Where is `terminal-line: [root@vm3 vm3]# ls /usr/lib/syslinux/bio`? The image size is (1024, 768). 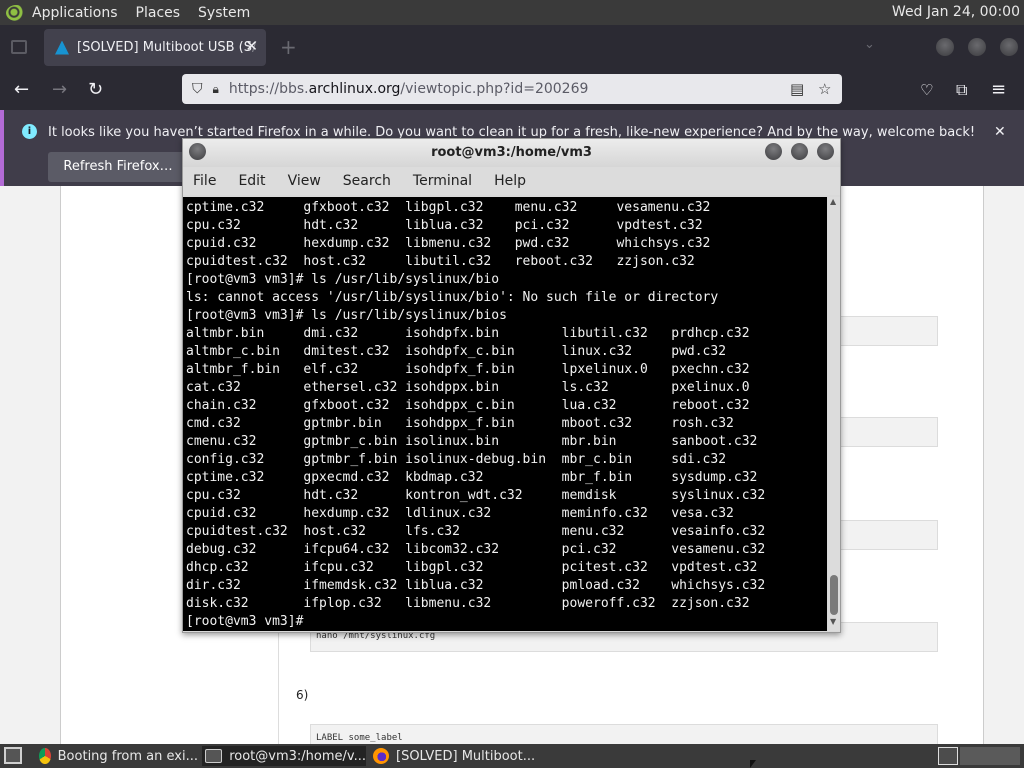 terminal-line: [root@vm3 vm3]# ls /usr/lib/syslinux/bio is located at coordinates (343, 279).